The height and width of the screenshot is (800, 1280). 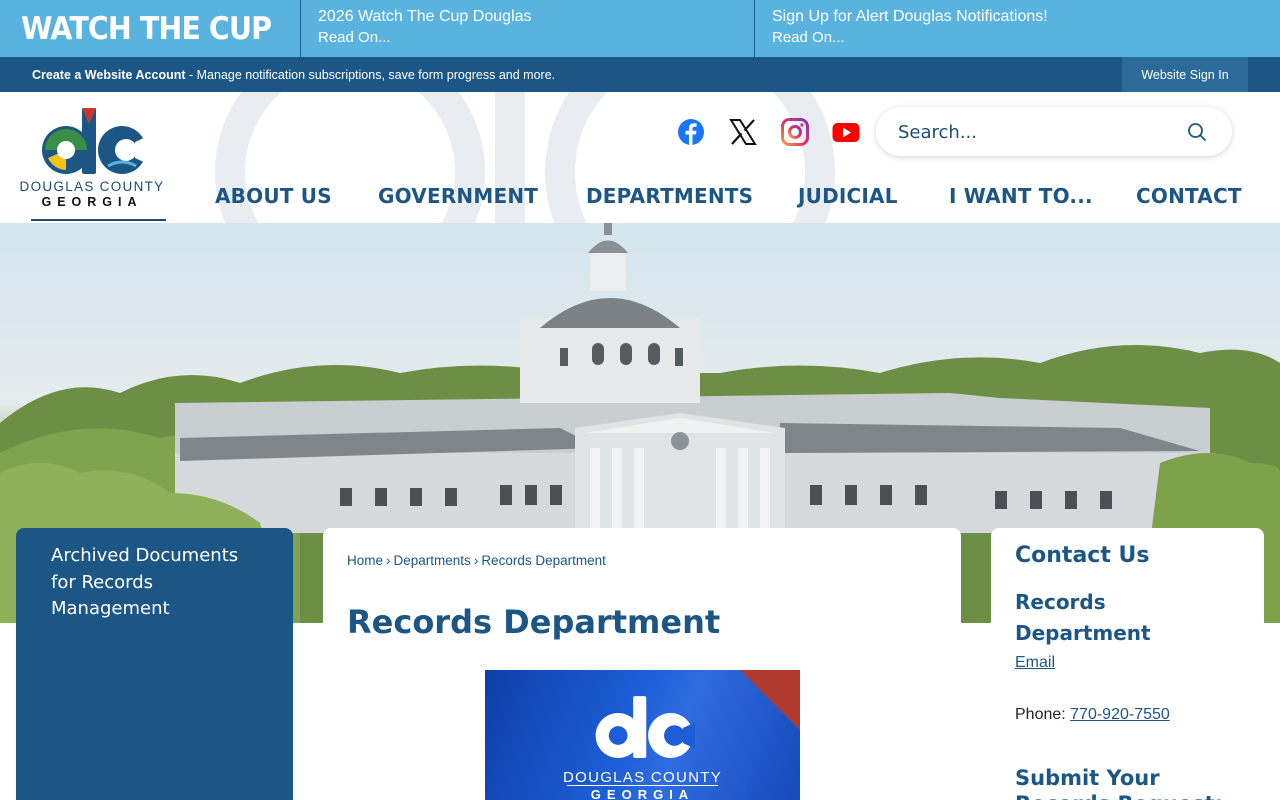 What do you see at coordinates (146, 28) in the screenshot?
I see `alert-bar-title: WATCH THE CUP` at bounding box center [146, 28].